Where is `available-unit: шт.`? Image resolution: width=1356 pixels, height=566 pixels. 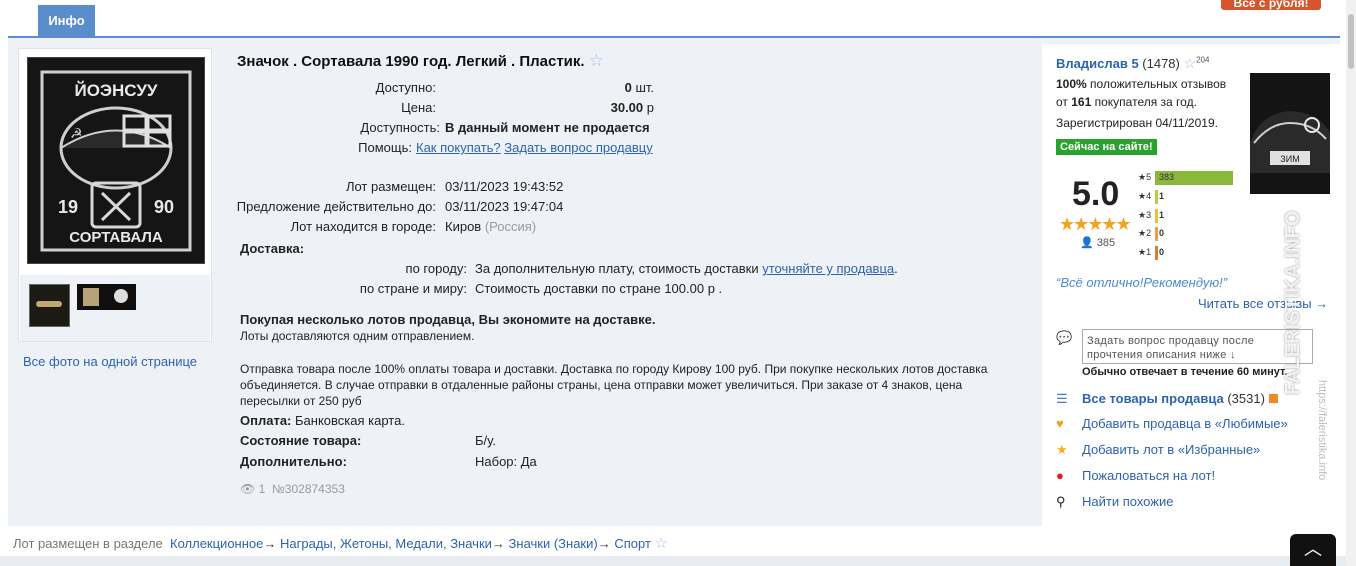 available-unit: шт. is located at coordinates (642, 87).